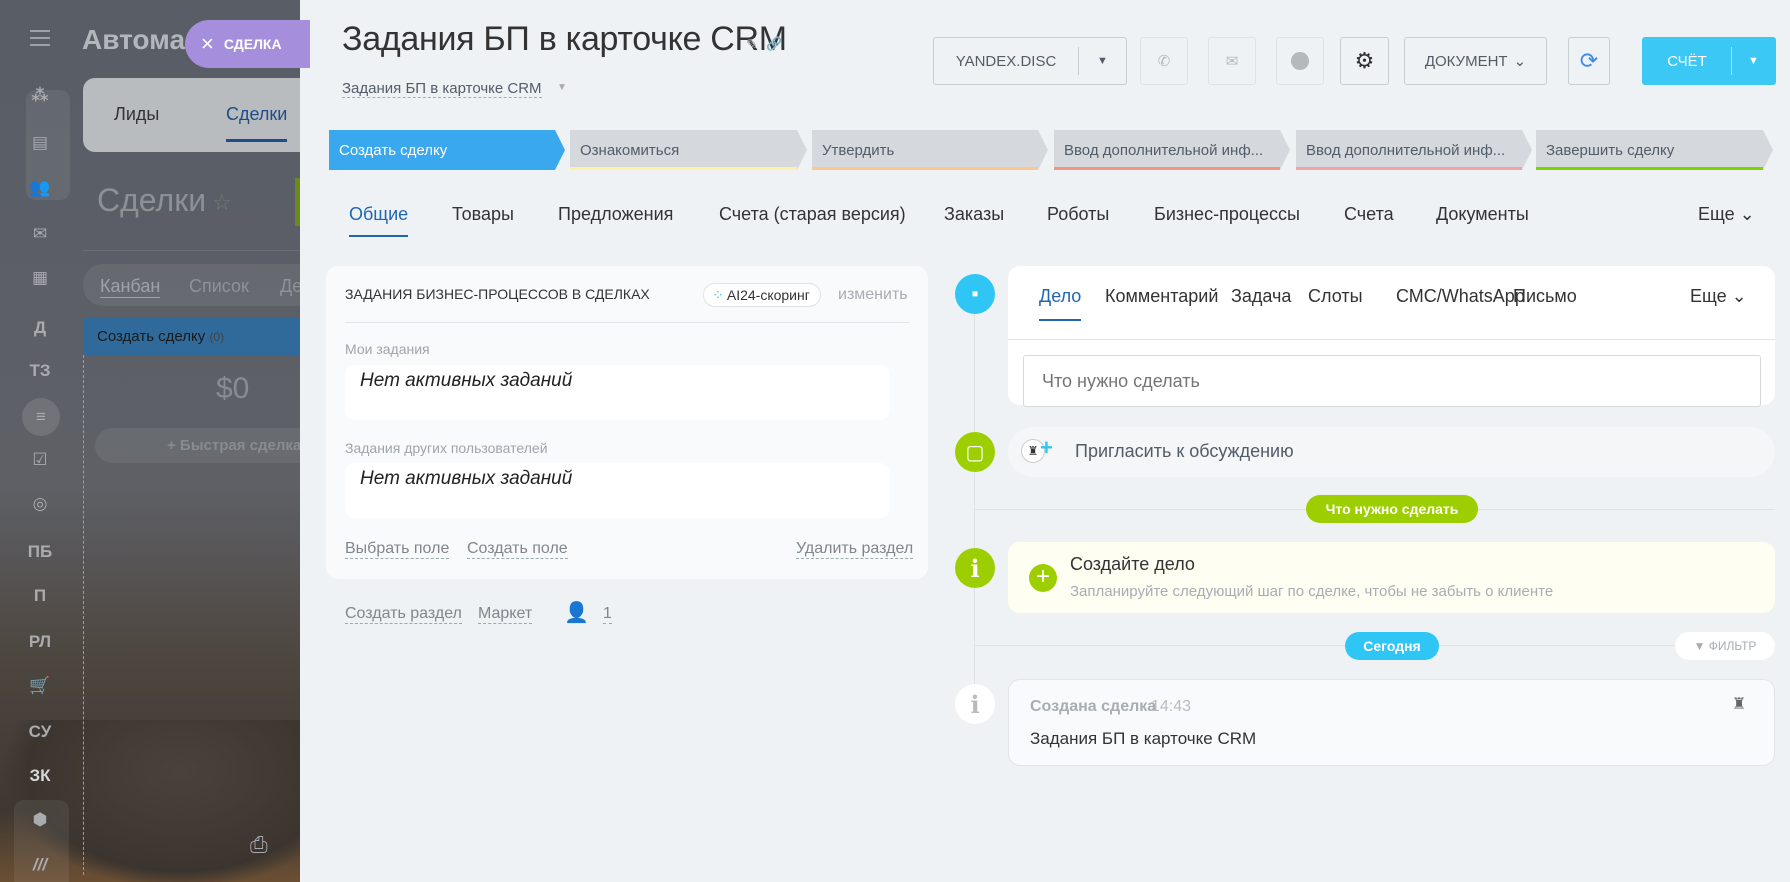 The image size is (1790, 882). What do you see at coordinates (379, 220) in the screenshot?
I see `tab-general: Общие` at bounding box center [379, 220].